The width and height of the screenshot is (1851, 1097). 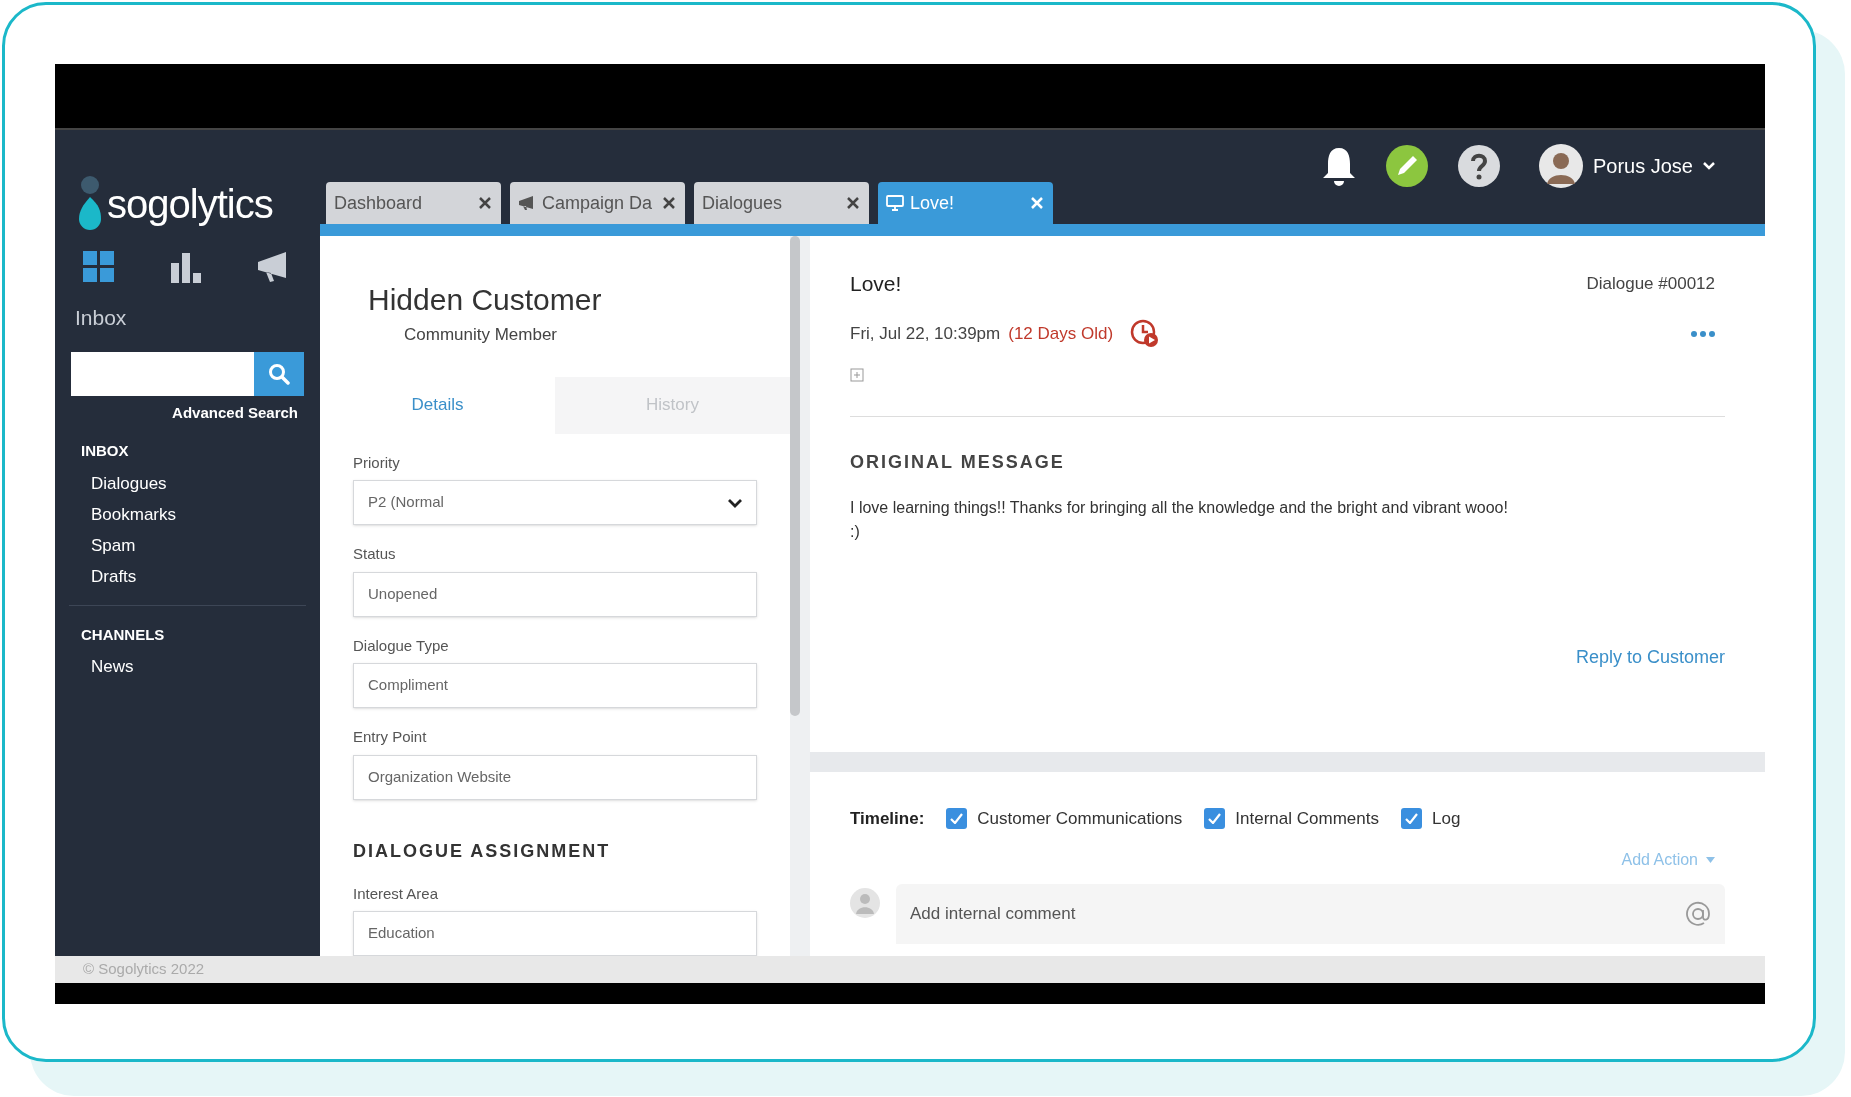 What do you see at coordinates (1080, 819) in the screenshot?
I see `checkbox-label: Customer Communications` at bounding box center [1080, 819].